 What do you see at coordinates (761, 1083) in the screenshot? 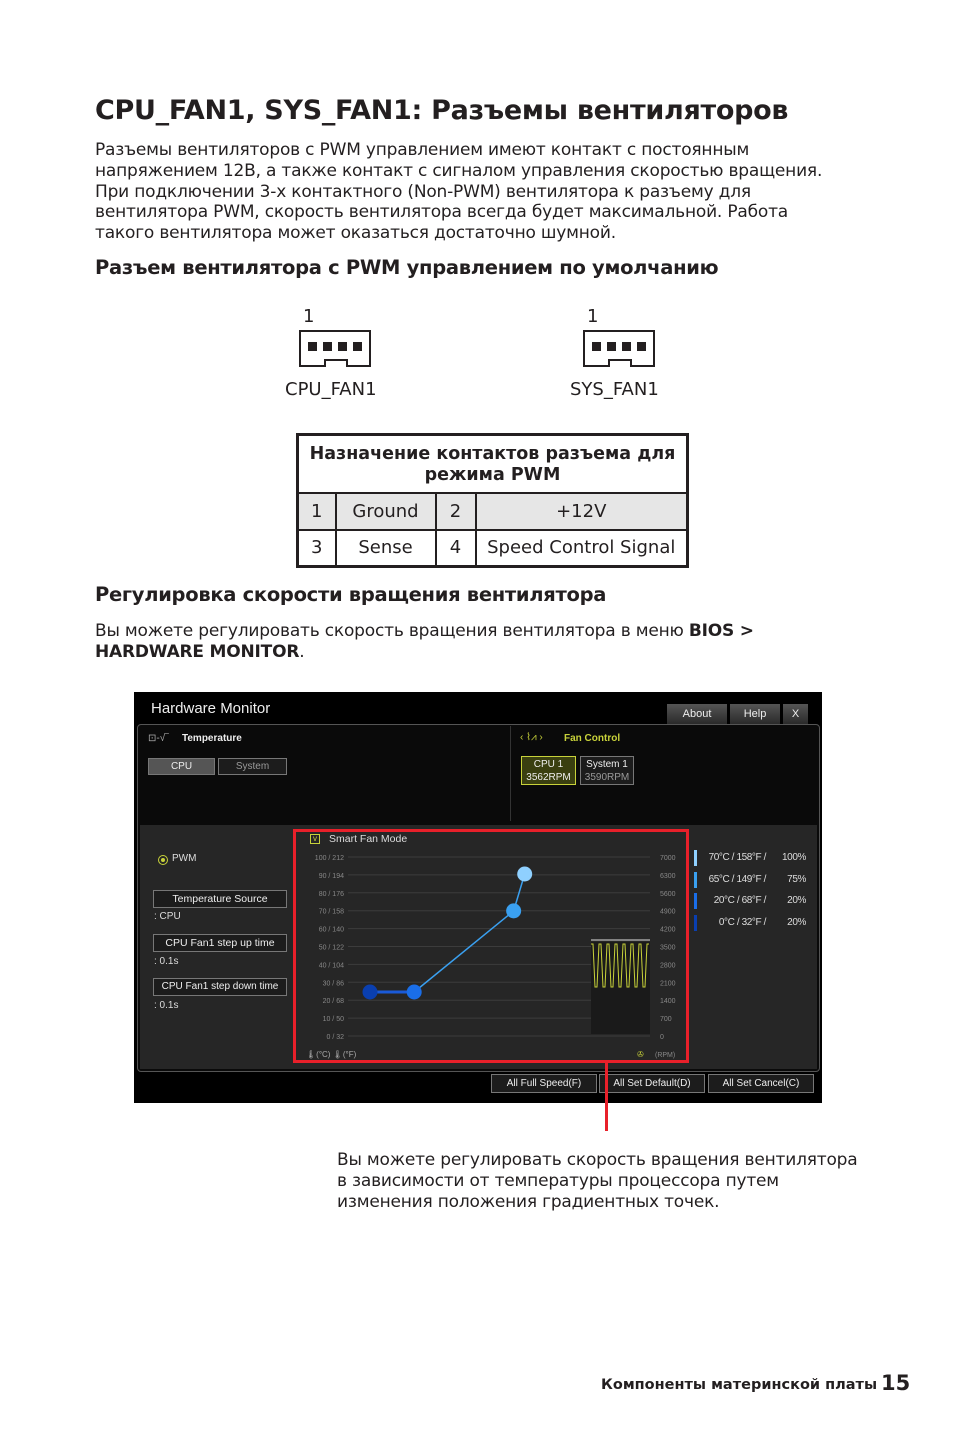
I see `all-set-cancel-button: All Set Cancel(C)` at bounding box center [761, 1083].